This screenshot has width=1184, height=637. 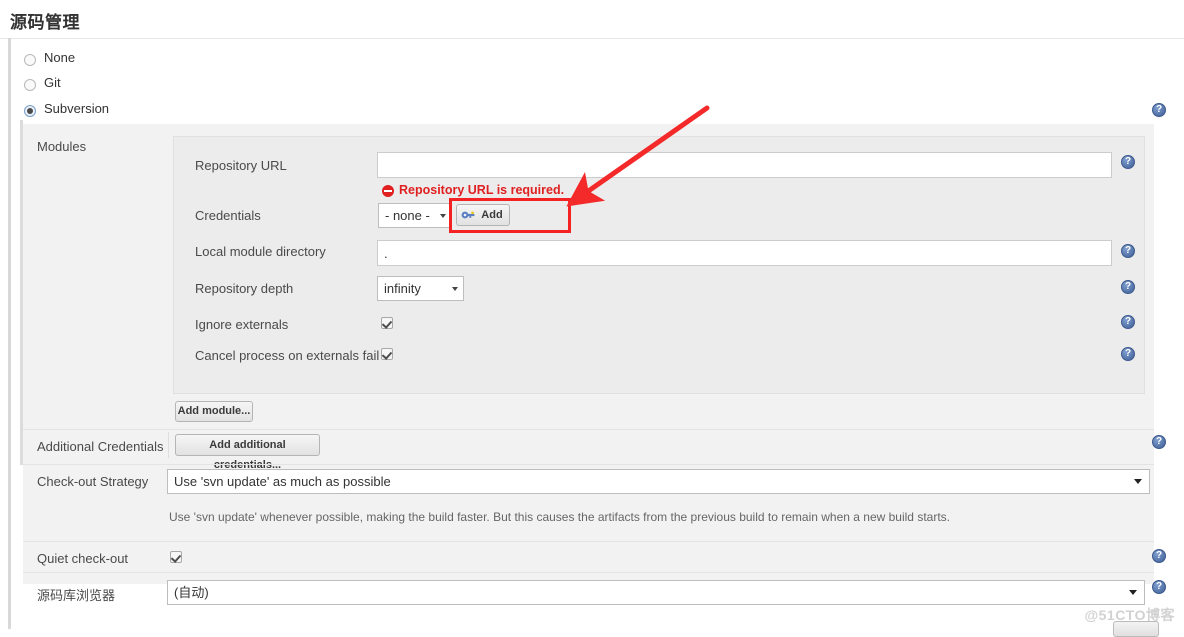 I want to click on divider-modules, so click(x=588, y=429).